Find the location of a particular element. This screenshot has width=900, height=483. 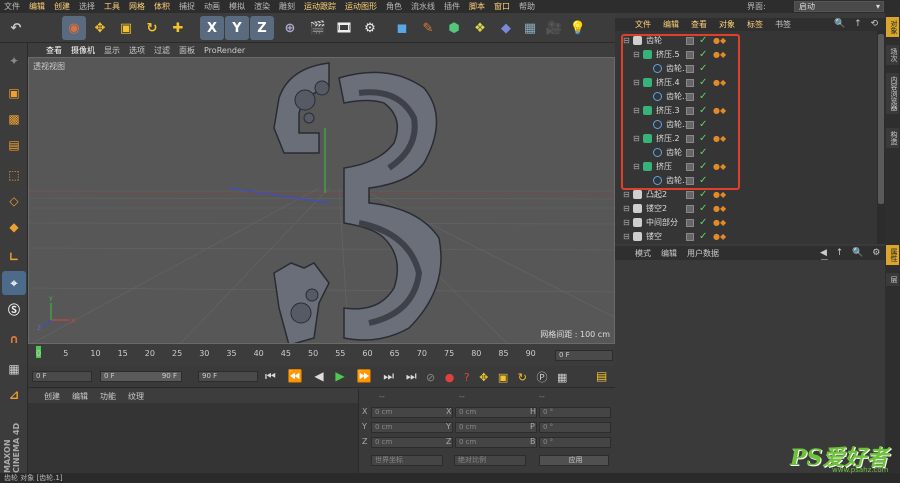

texture-mode-icon: ▩ is located at coordinates (14, 119).